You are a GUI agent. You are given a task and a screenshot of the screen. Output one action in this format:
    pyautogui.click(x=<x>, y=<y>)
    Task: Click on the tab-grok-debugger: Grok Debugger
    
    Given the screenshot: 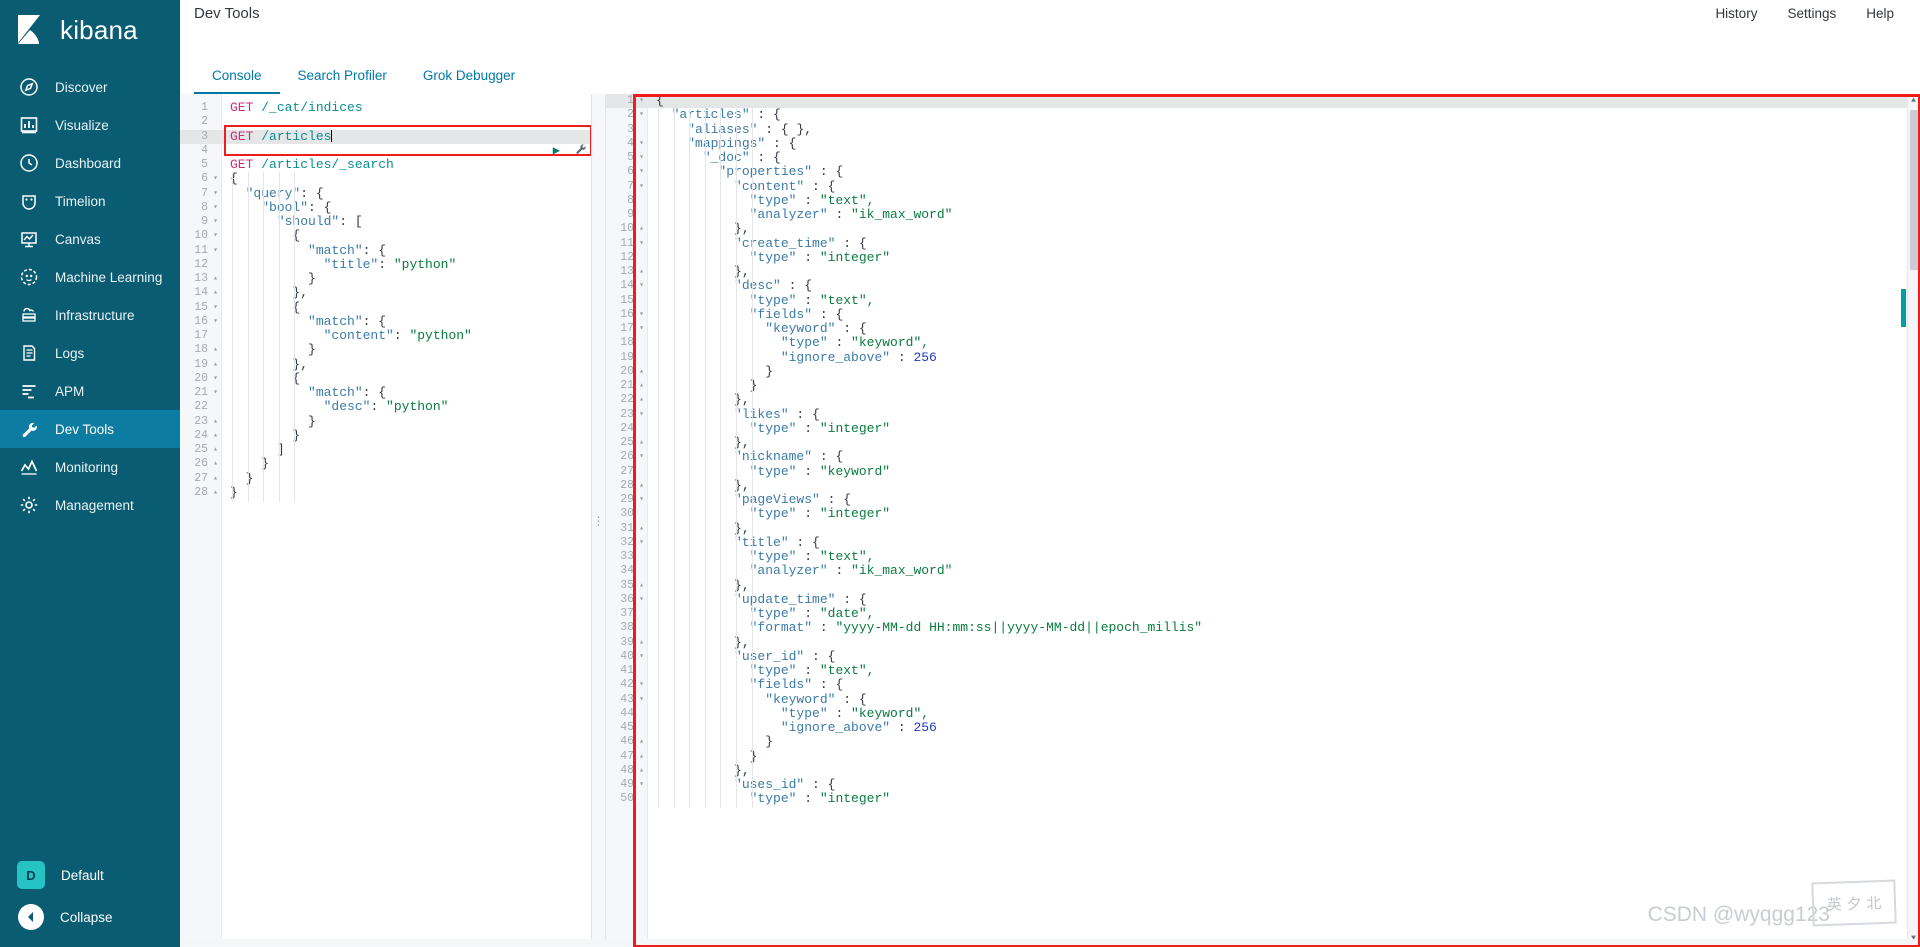 What is the action you would take?
    pyautogui.click(x=469, y=81)
    